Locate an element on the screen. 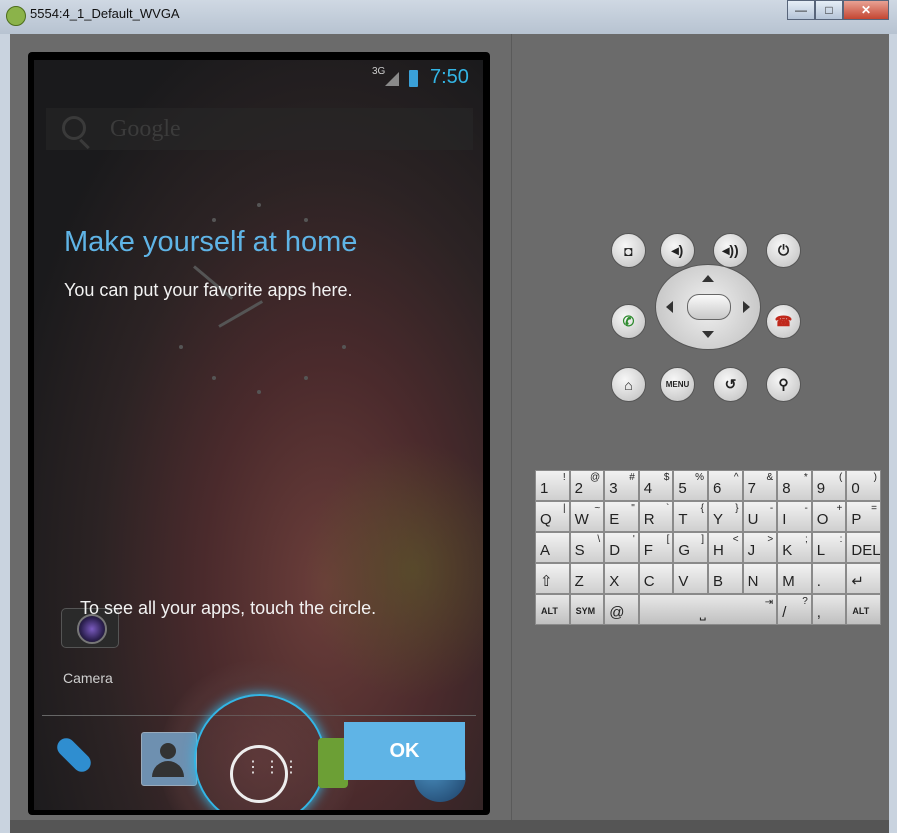 This screenshot has height=833, width=897. key-alt-label: $ is located at coordinates (666, 477).